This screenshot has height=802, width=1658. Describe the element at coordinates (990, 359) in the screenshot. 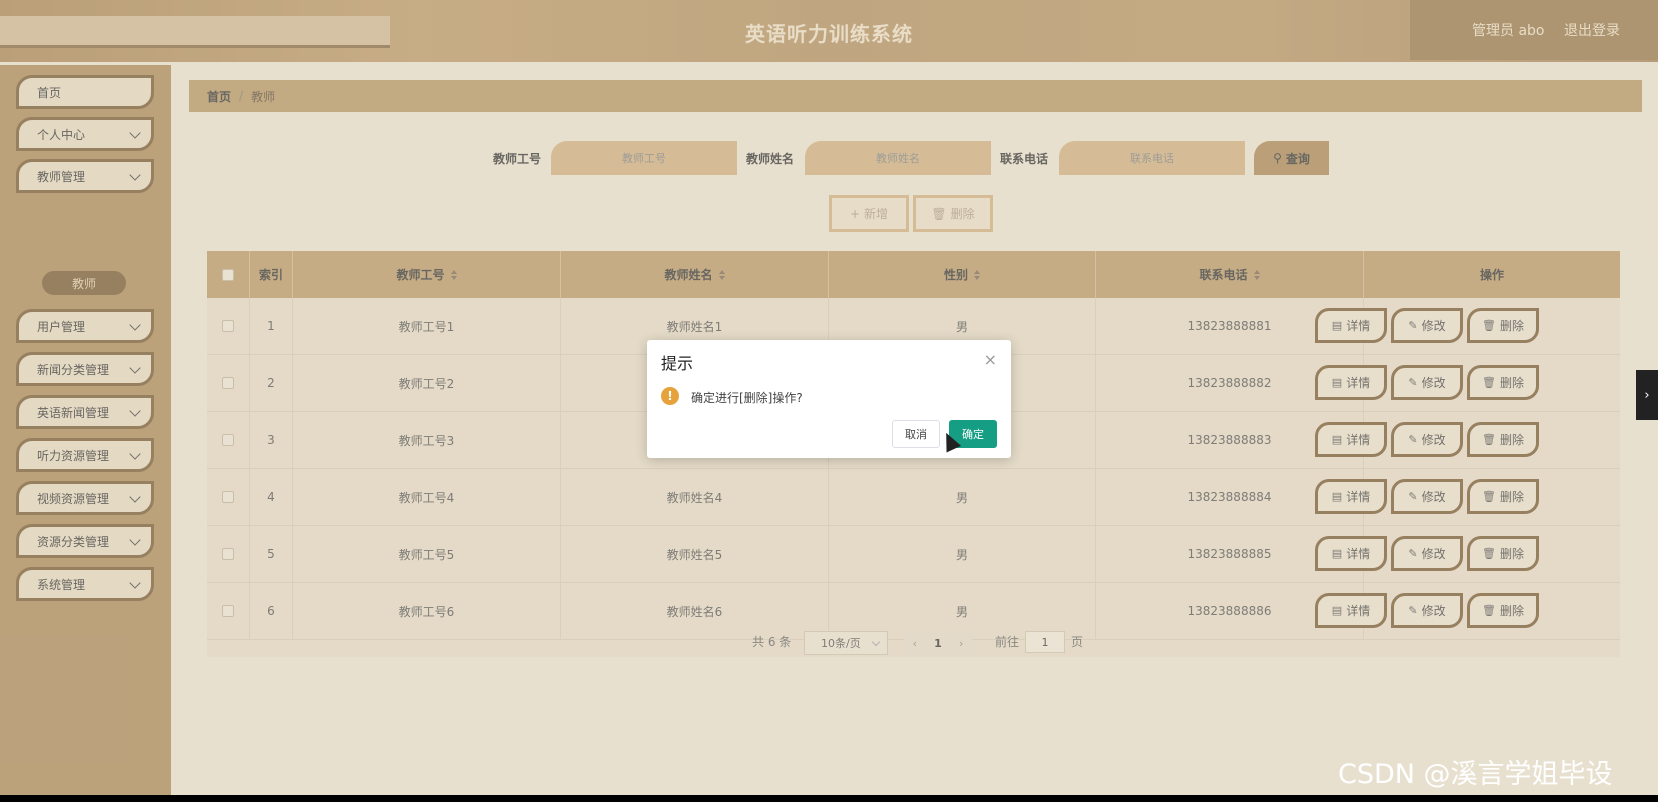

I see `close-icon: ×` at that location.